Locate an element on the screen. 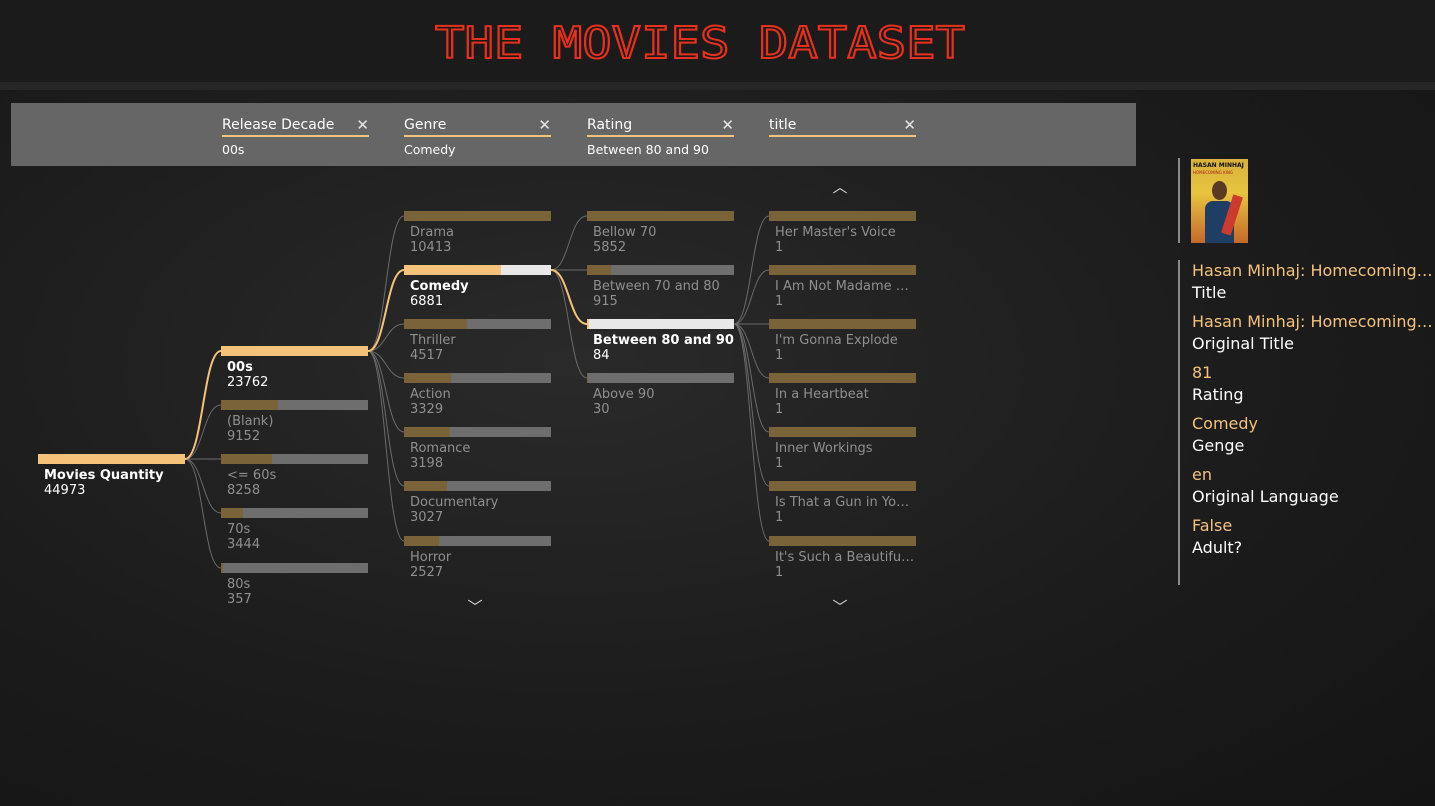 This screenshot has height=806, width=1435. tree-root-node: Movies Quantity 44973 is located at coordinates (111, 476).